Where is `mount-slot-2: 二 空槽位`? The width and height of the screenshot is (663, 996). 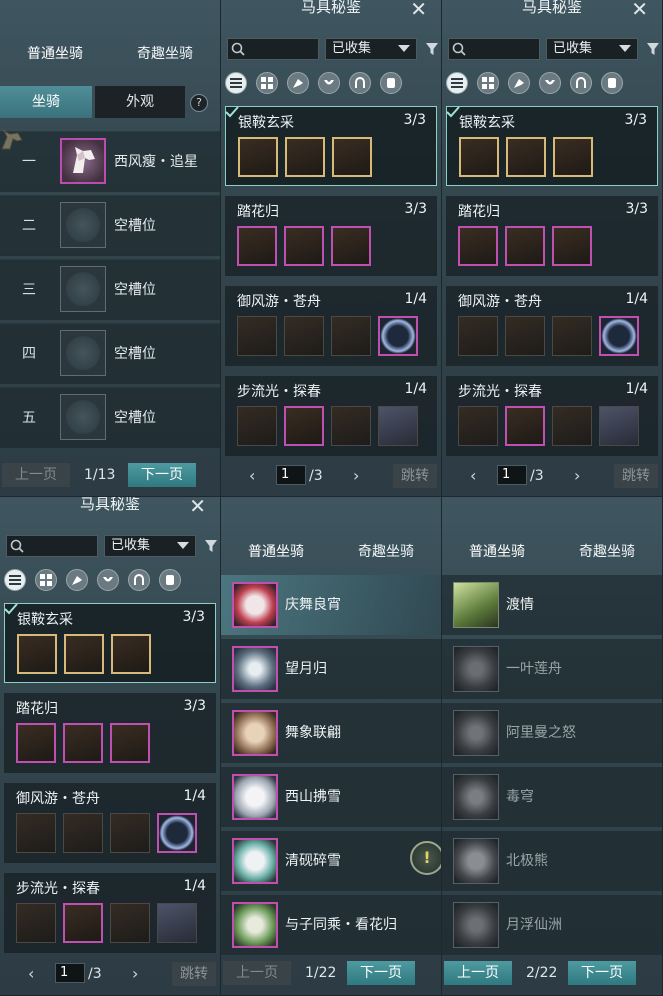
mount-slot-2: 二 空槽位 is located at coordinates (110, 225).